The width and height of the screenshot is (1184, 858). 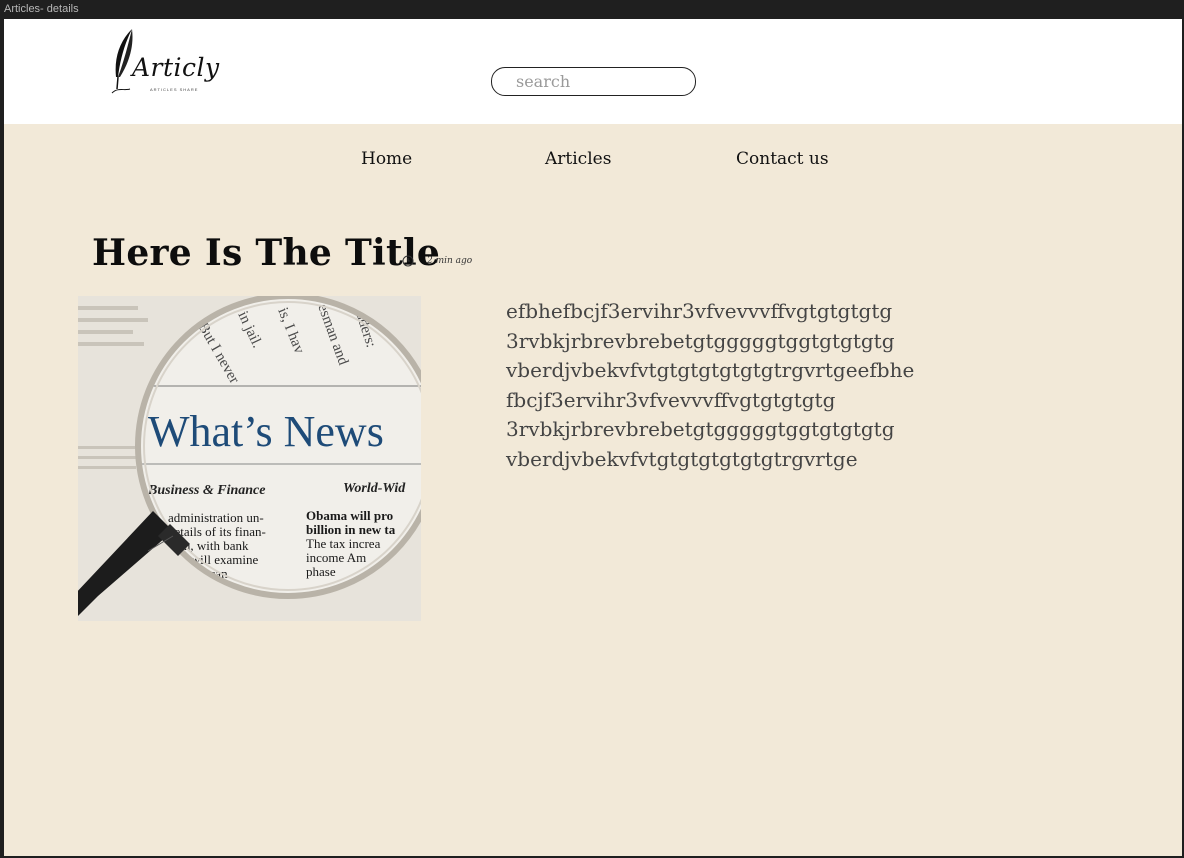 I want to click on search-box, so click(x=593, y=81).